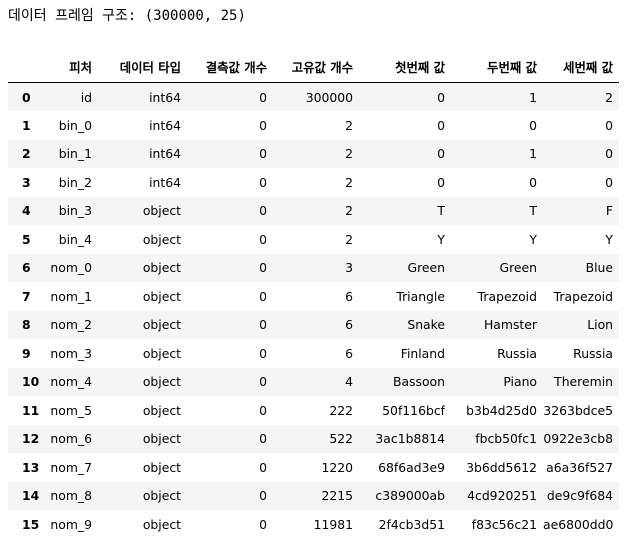 Image resolution: width=629 pixels, height=544 pixels. What do you see at coordinates (313, 182) in the screenshot?
I see `table-row: 3 bin_2 int64 0 2 0 0 0` at bounding box center [313, 182].